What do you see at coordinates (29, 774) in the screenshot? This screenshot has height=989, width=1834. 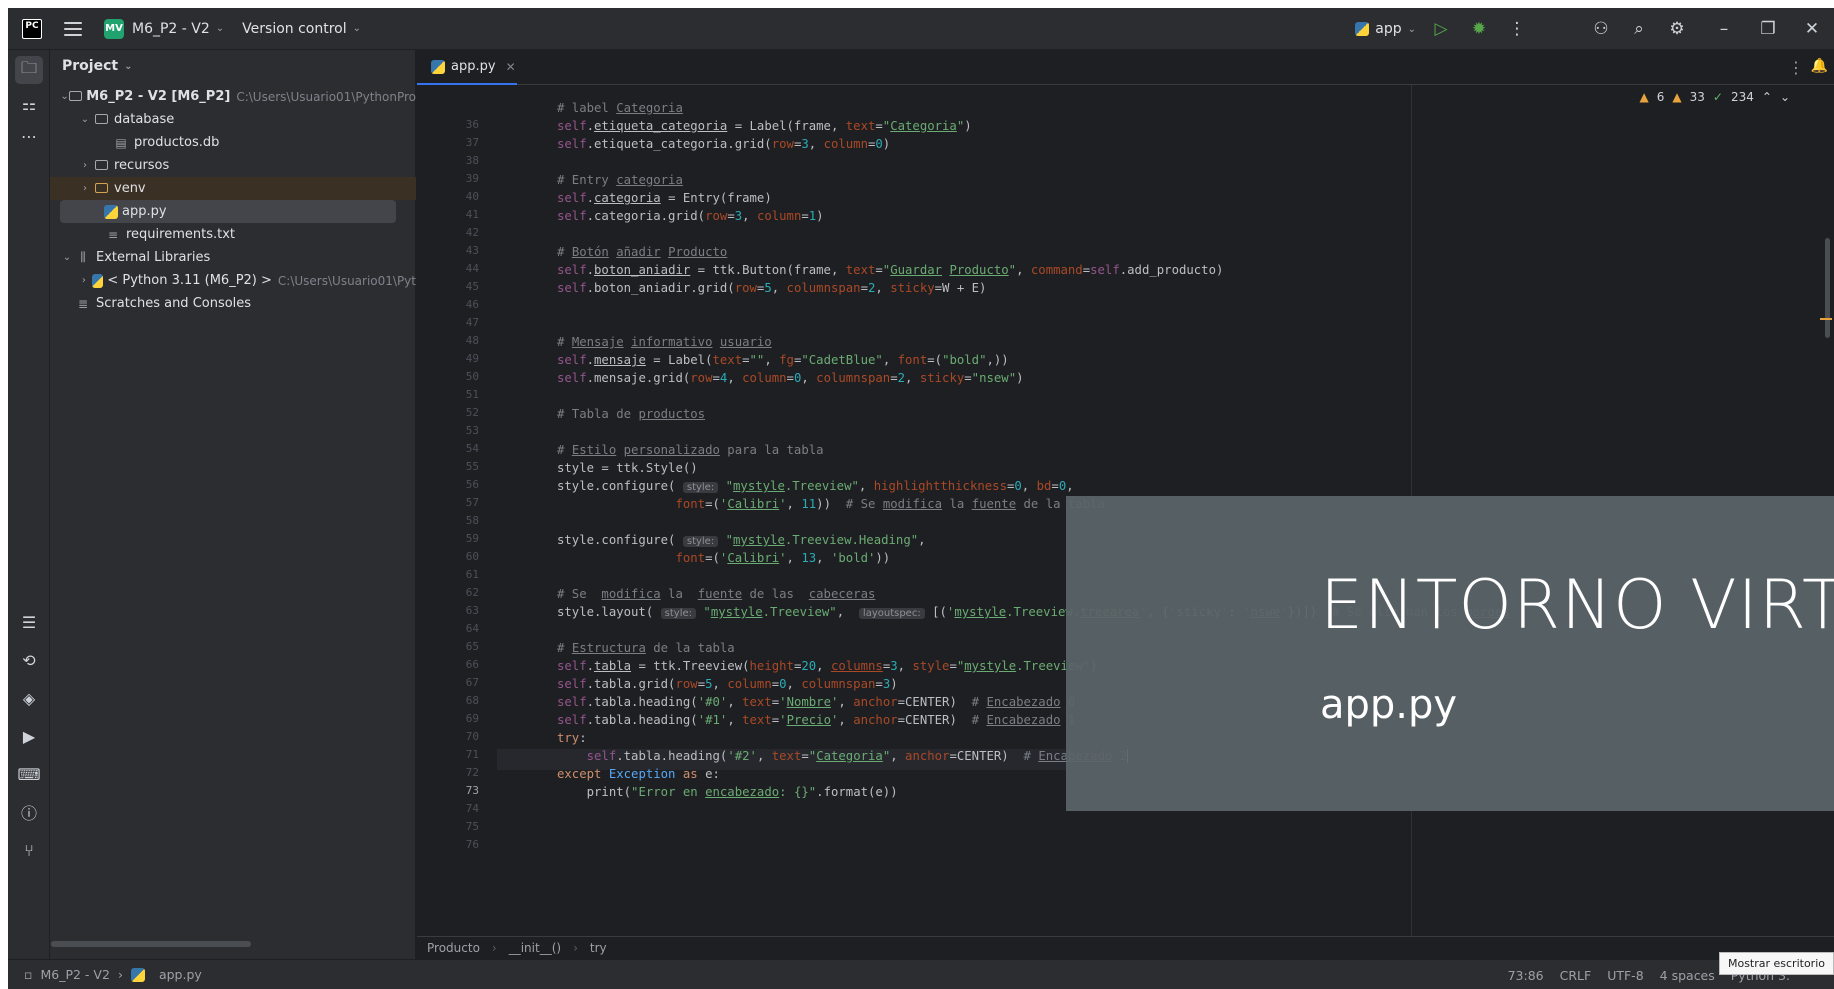 I see `terminal-icon: ⌨` at bounding box center [29, 774].